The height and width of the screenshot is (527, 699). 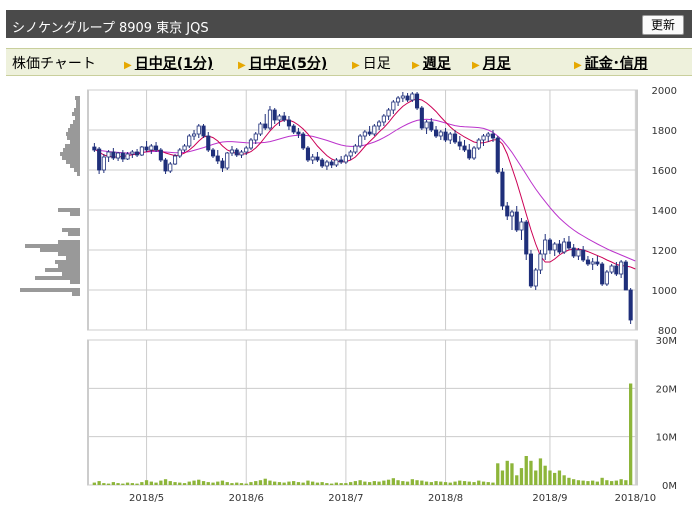 I want to click on volume-axis-labels: 30M 20M 10M 0M, so click(x=666, y=414).